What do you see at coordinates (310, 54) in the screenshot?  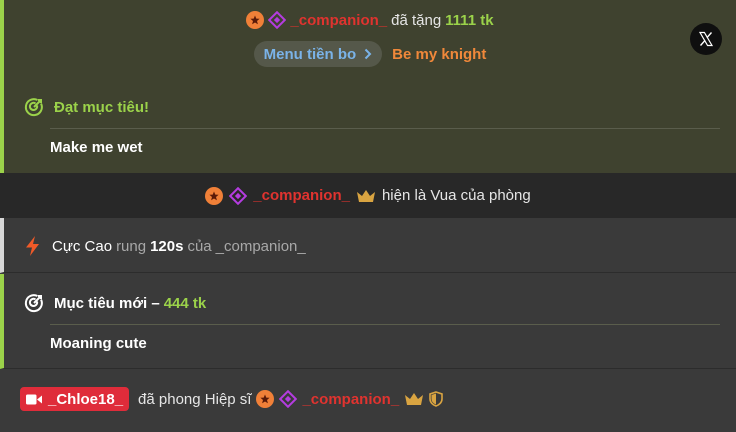 I see `tip-menu-label: Menu tiền bo` at bounding box center [310, 54].